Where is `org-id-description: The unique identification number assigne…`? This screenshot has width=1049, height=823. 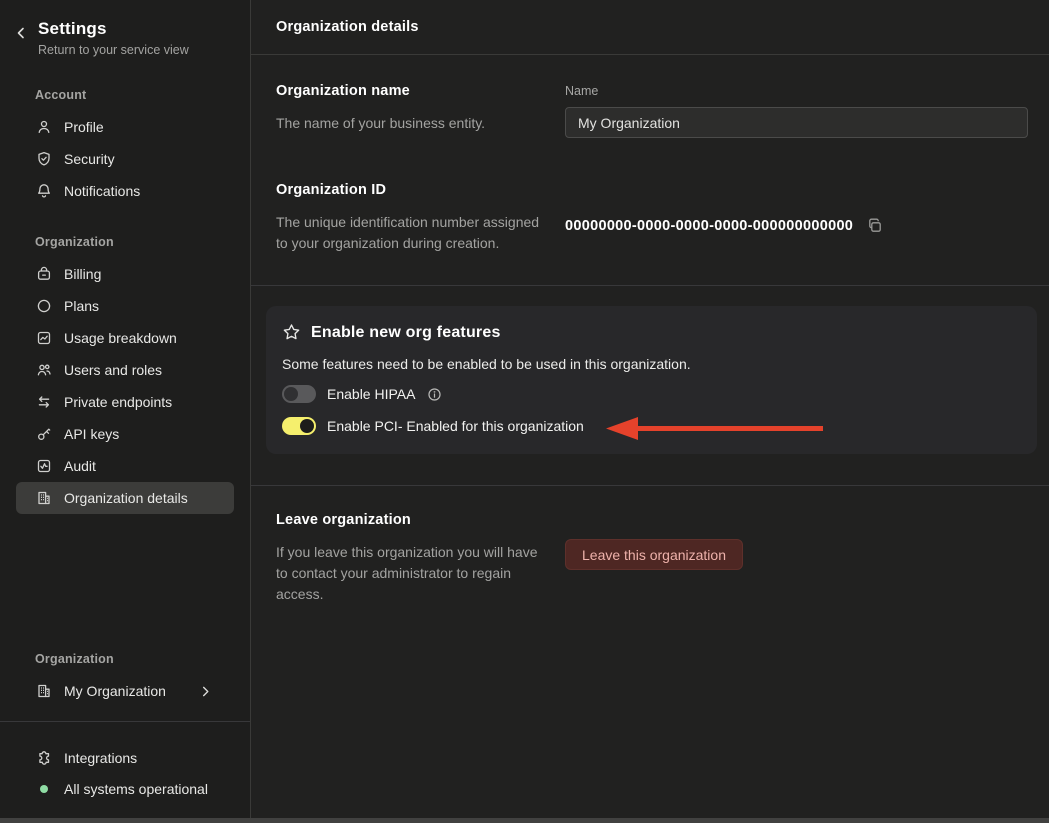
org-id-description: The unique identification number assigne… is located at coordinates (408, 232).